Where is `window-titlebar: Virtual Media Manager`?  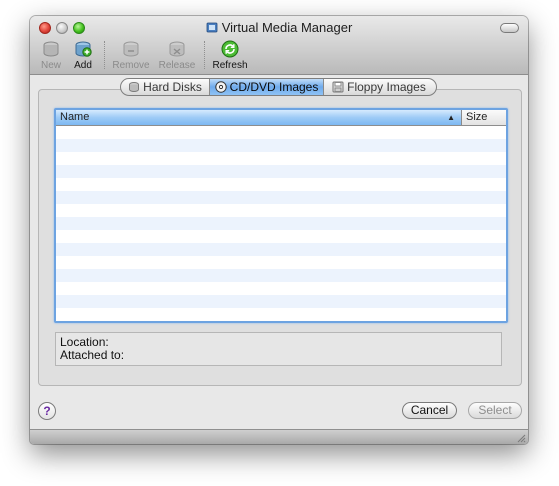
window-titlebar: Virtual Media Manager is located at coordinates (279, 27).